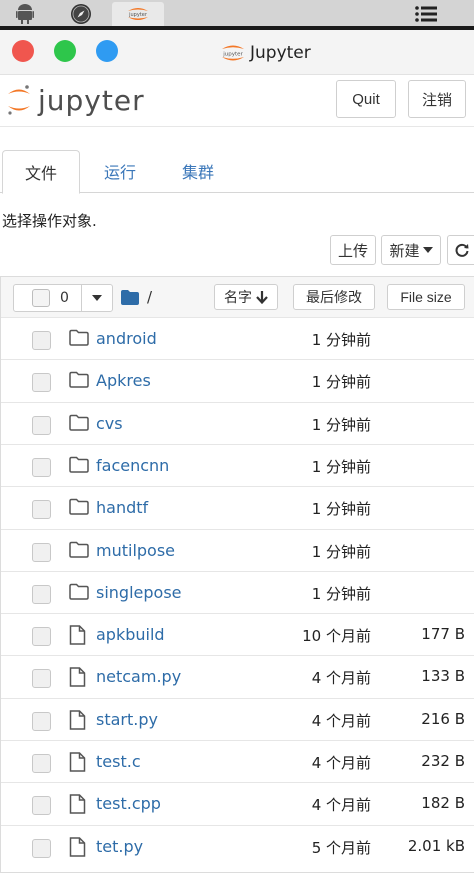 Image resolution: width=474 pixels, height=873 pixels. Describe the element at coordinates (443, 676) in the screenshot. I see `file-size: 133 B` at that location.